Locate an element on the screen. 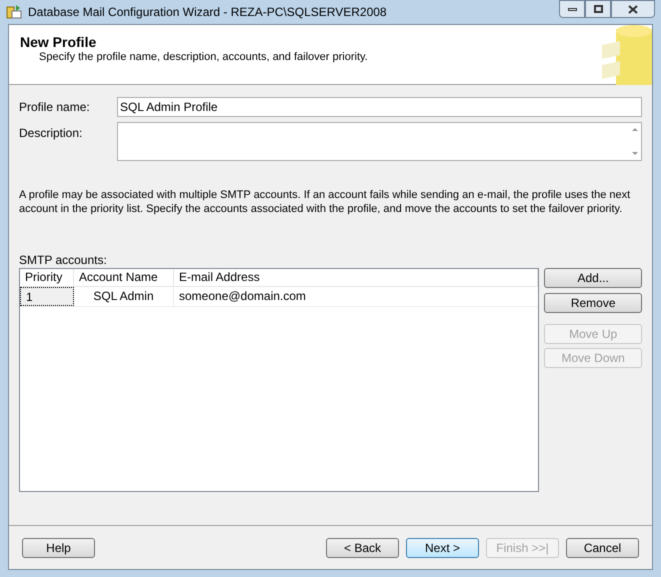 The image size is (661, 577). description-label: Description: is located at coordinates (51, 133).